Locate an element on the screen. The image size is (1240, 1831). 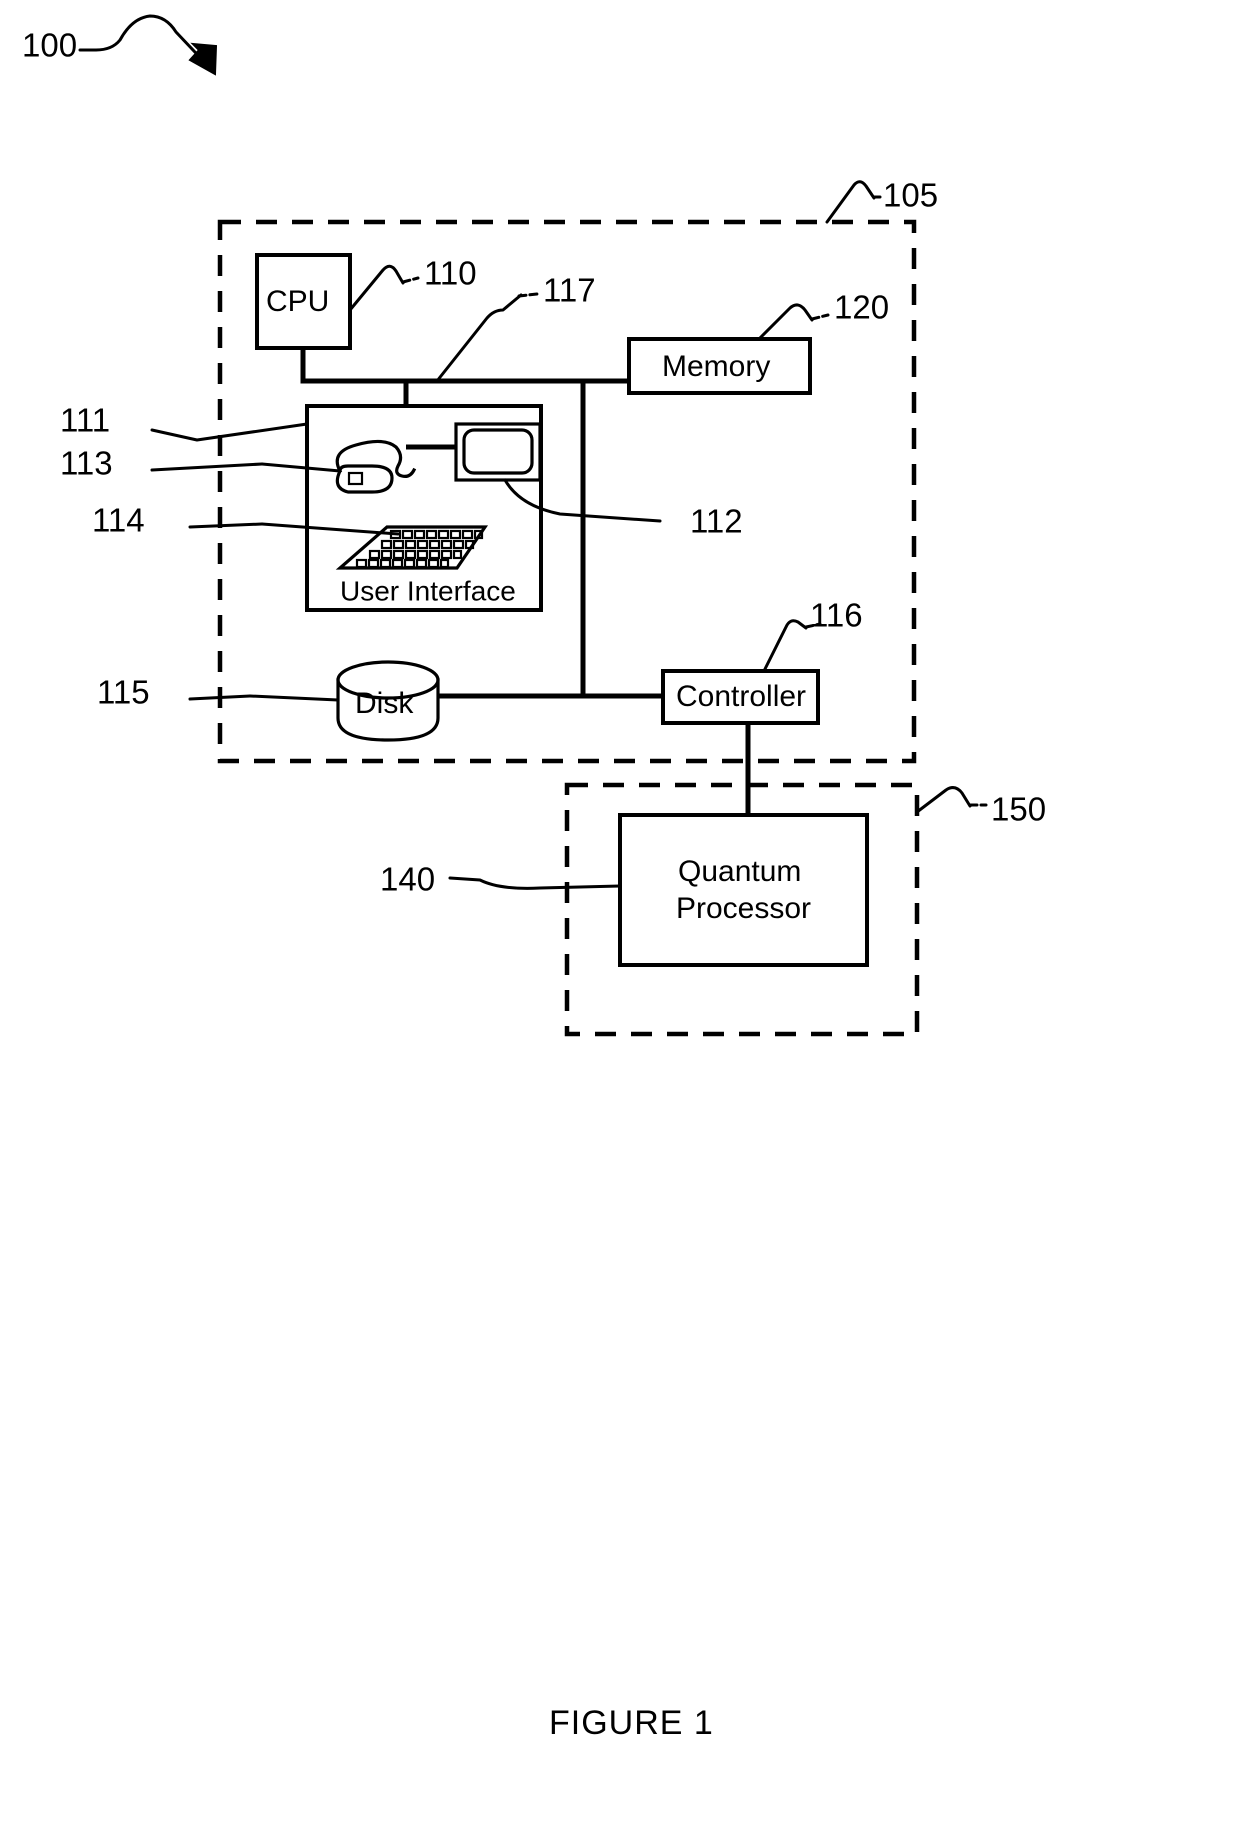
ref-120-leader-tail is located at coordinates (820, 317).